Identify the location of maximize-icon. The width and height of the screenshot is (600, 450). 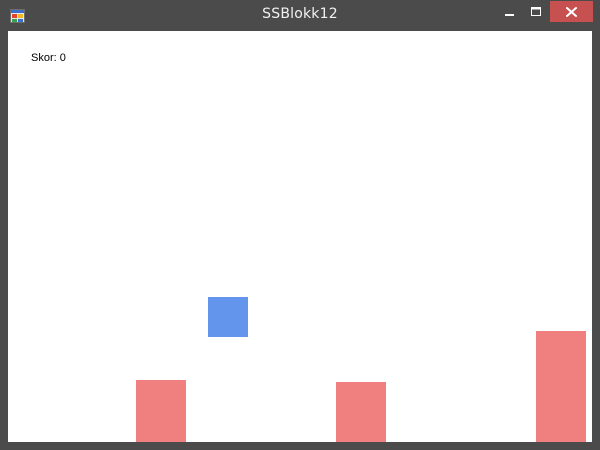
(535, 11).